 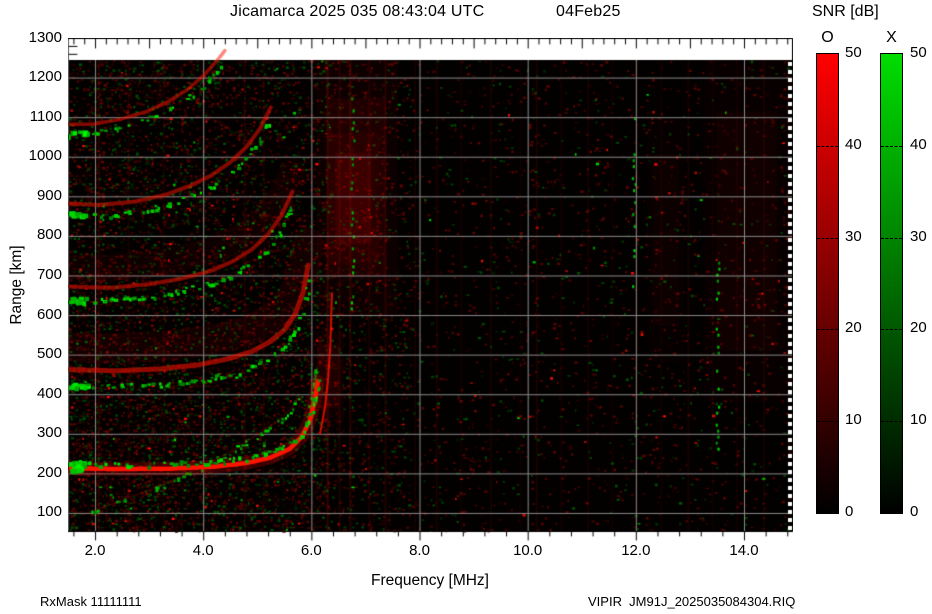 What do you see at coordinates (419, 550) in the screenshot?
I see `x-tick-8.0: 8.0` at bounding box center [419, 550].